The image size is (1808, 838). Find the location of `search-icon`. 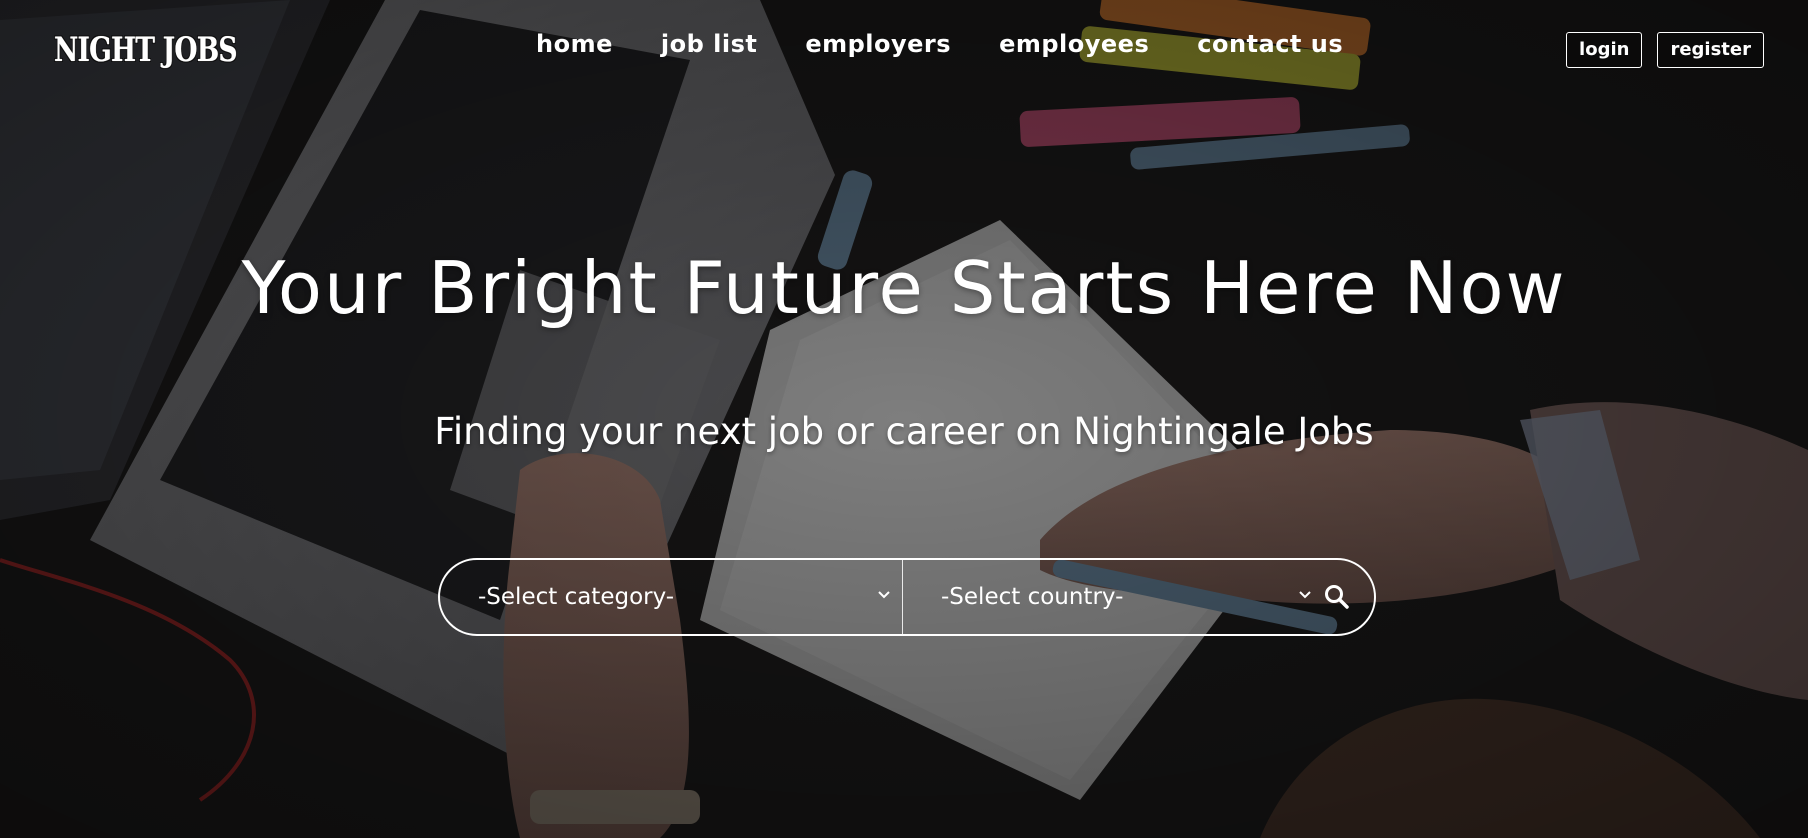

search-icon is located at coordinates (1337, 597).